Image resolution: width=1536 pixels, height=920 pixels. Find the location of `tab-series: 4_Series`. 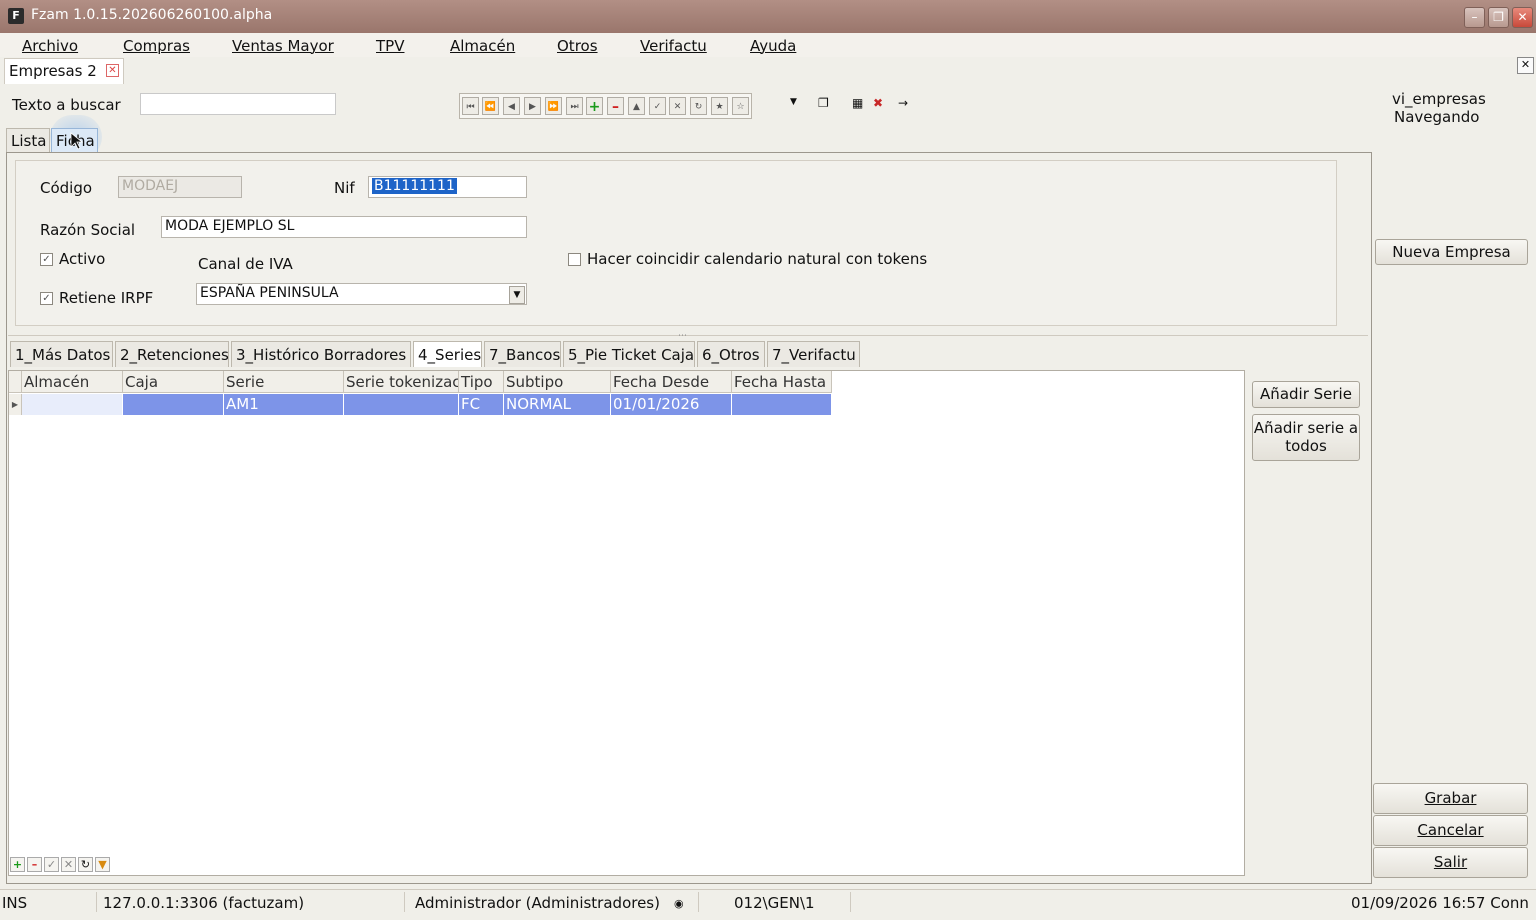

tab-series: 4_Series is located at coordinates (447, 354).